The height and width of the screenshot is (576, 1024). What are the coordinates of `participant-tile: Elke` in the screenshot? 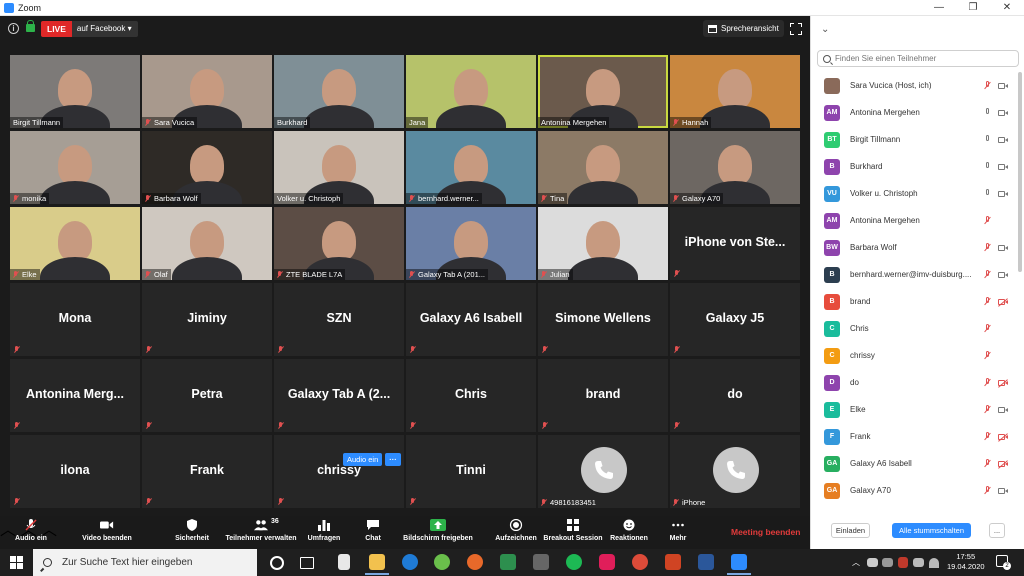 It's located at (75, 243).